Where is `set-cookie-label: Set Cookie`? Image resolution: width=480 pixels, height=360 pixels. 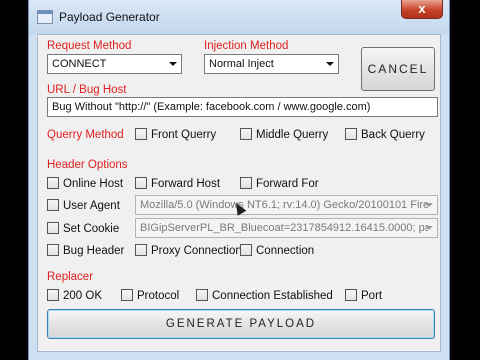
set-cookie-label: Set Cookie is located at coordinates (91, 229).